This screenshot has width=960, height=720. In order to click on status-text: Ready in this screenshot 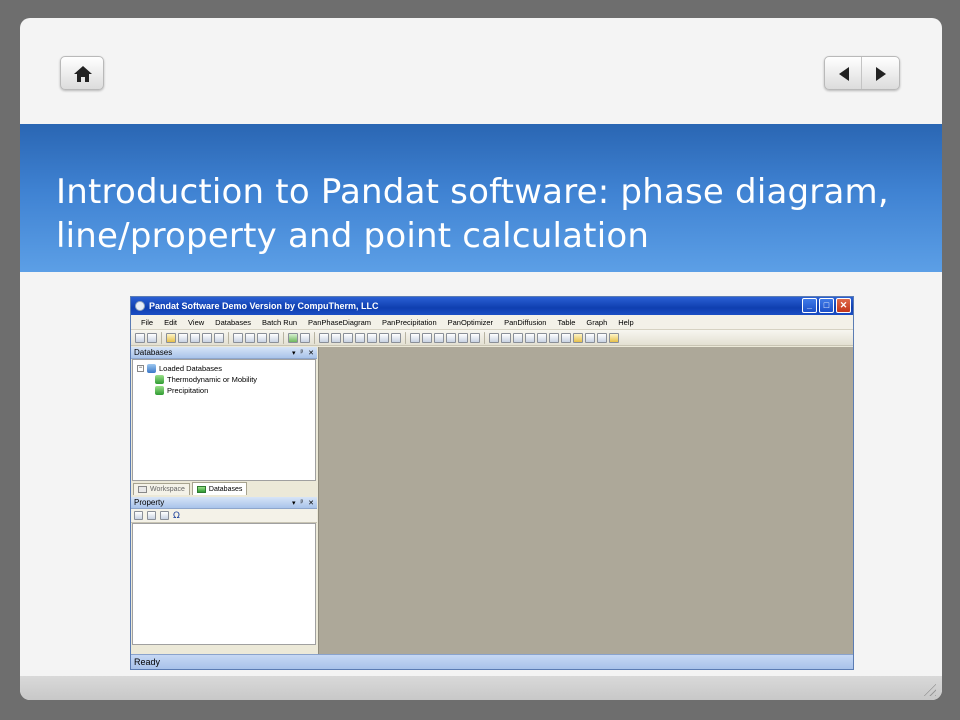, I will do `click(147, 662)`.